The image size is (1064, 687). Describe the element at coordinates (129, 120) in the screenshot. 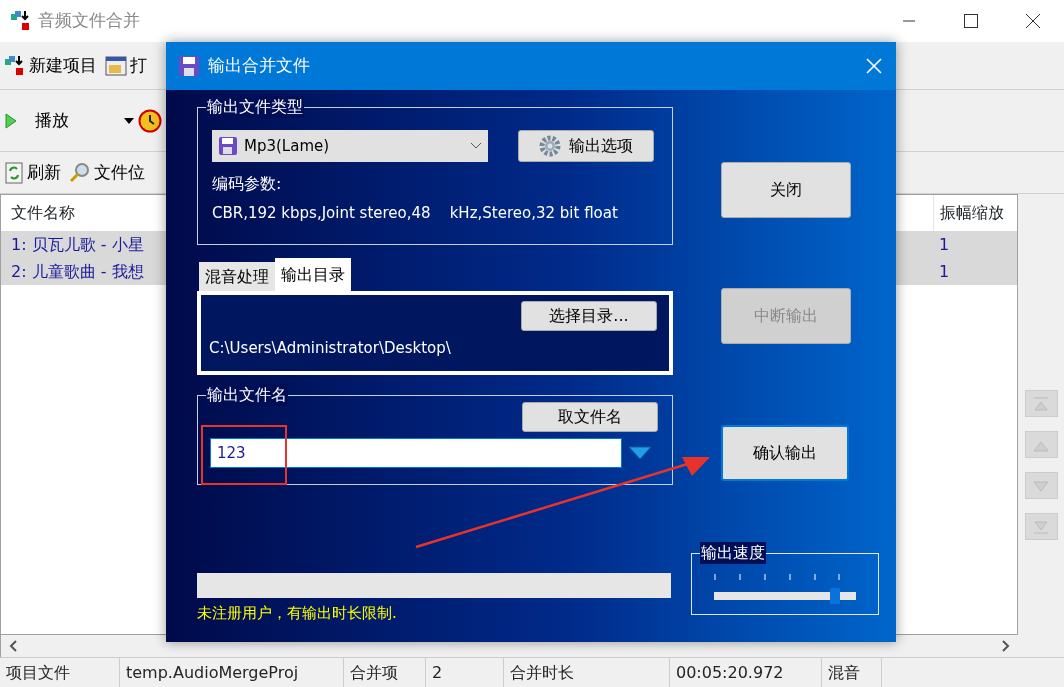

I see `caret-icon` at that location.